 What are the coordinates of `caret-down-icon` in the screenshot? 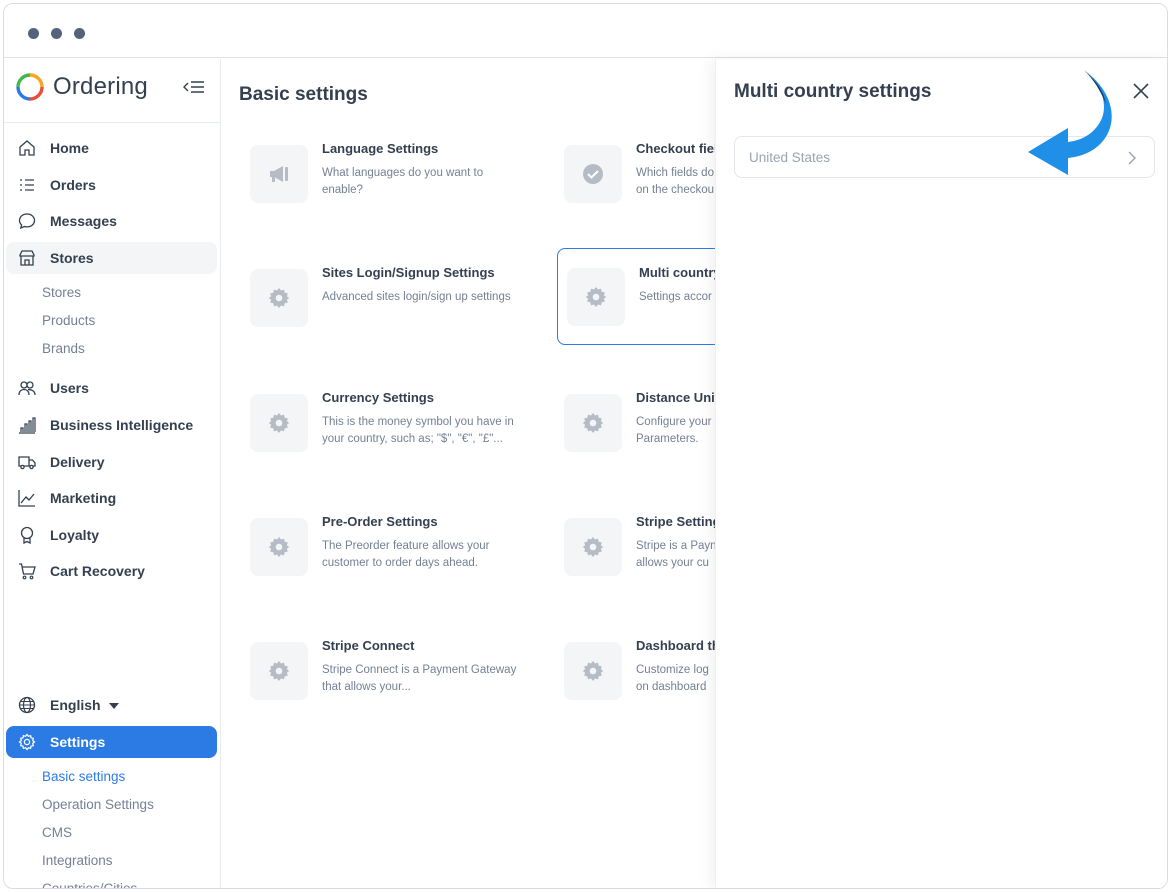 It's located at (113, 706).